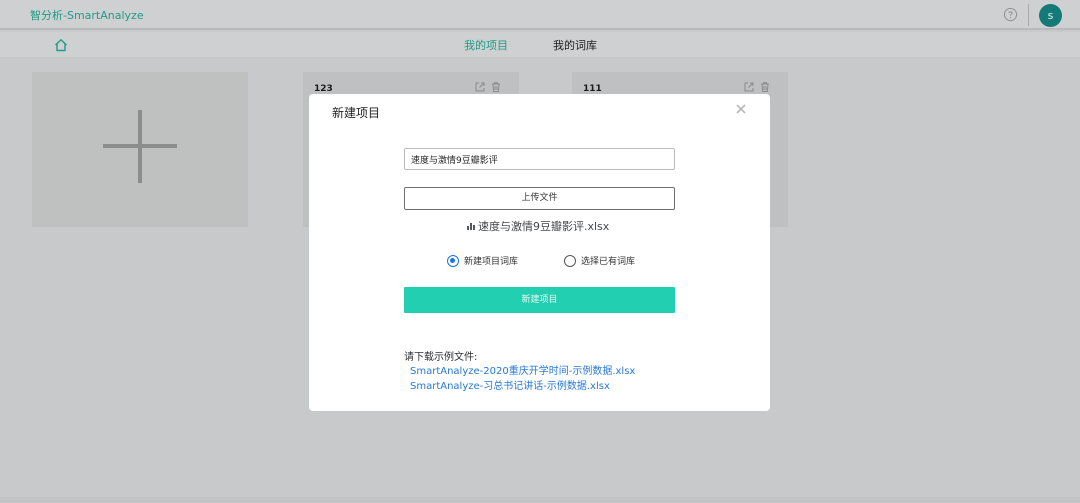 Image resolution: width=1080 pixels, height=503 pixels. Describe the element at coordinates (592, 89) in the screenshot. I see `project-title: 111` at that location.